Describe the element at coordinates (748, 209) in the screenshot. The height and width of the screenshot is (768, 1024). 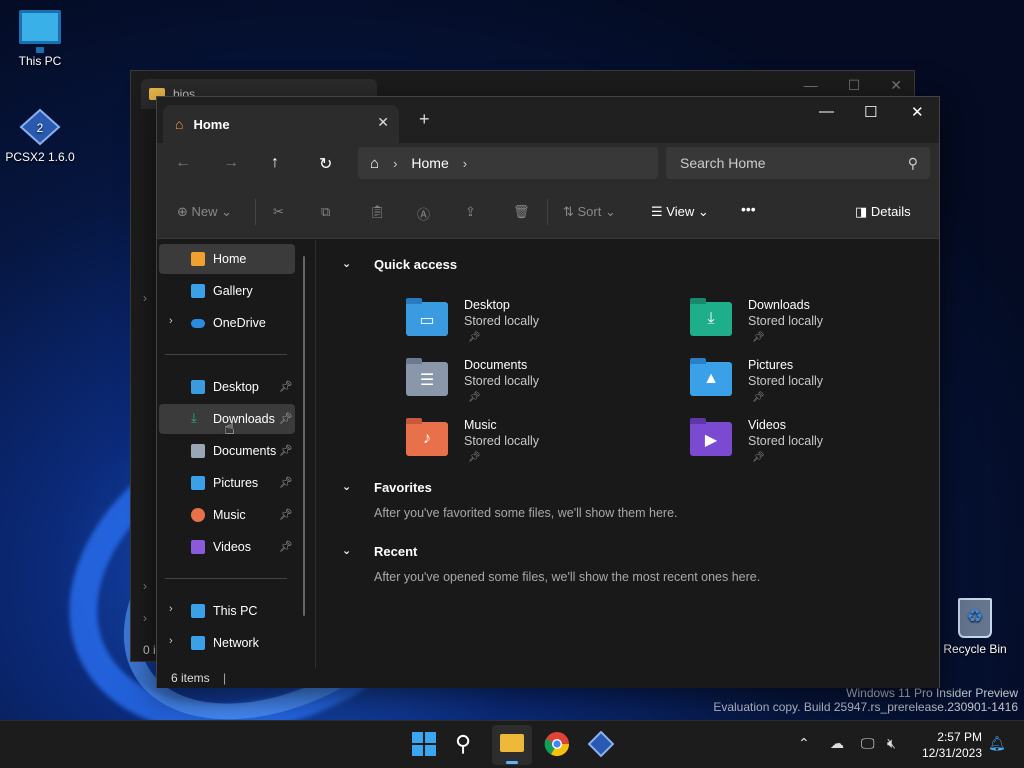
I see `more-options-button: •••` at that location.